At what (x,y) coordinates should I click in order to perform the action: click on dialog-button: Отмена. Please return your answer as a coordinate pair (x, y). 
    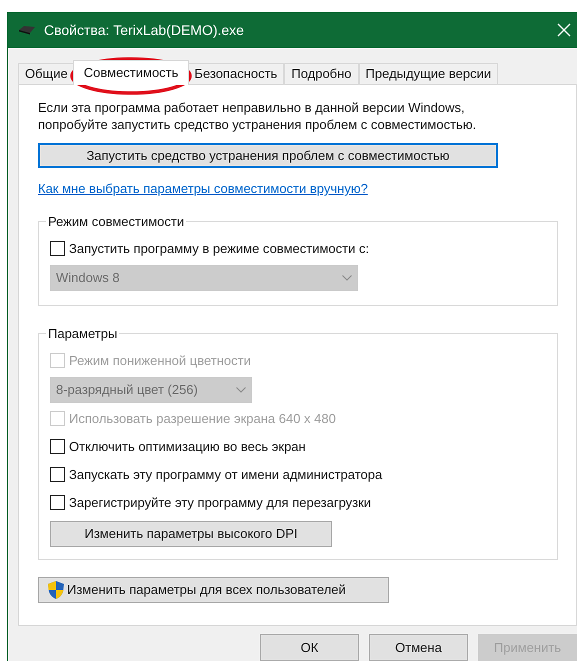
    Looking at the image, I should click on (418, 647).